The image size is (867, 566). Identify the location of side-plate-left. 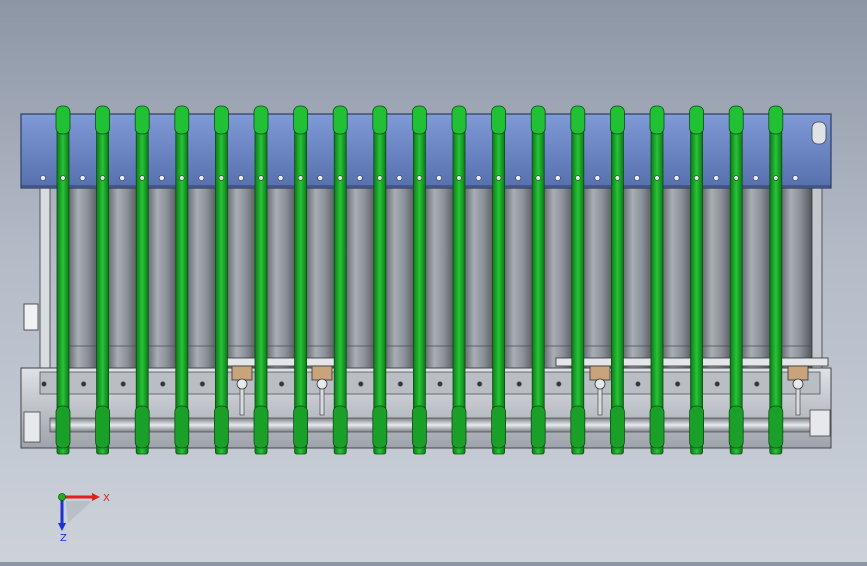
(45, 277).